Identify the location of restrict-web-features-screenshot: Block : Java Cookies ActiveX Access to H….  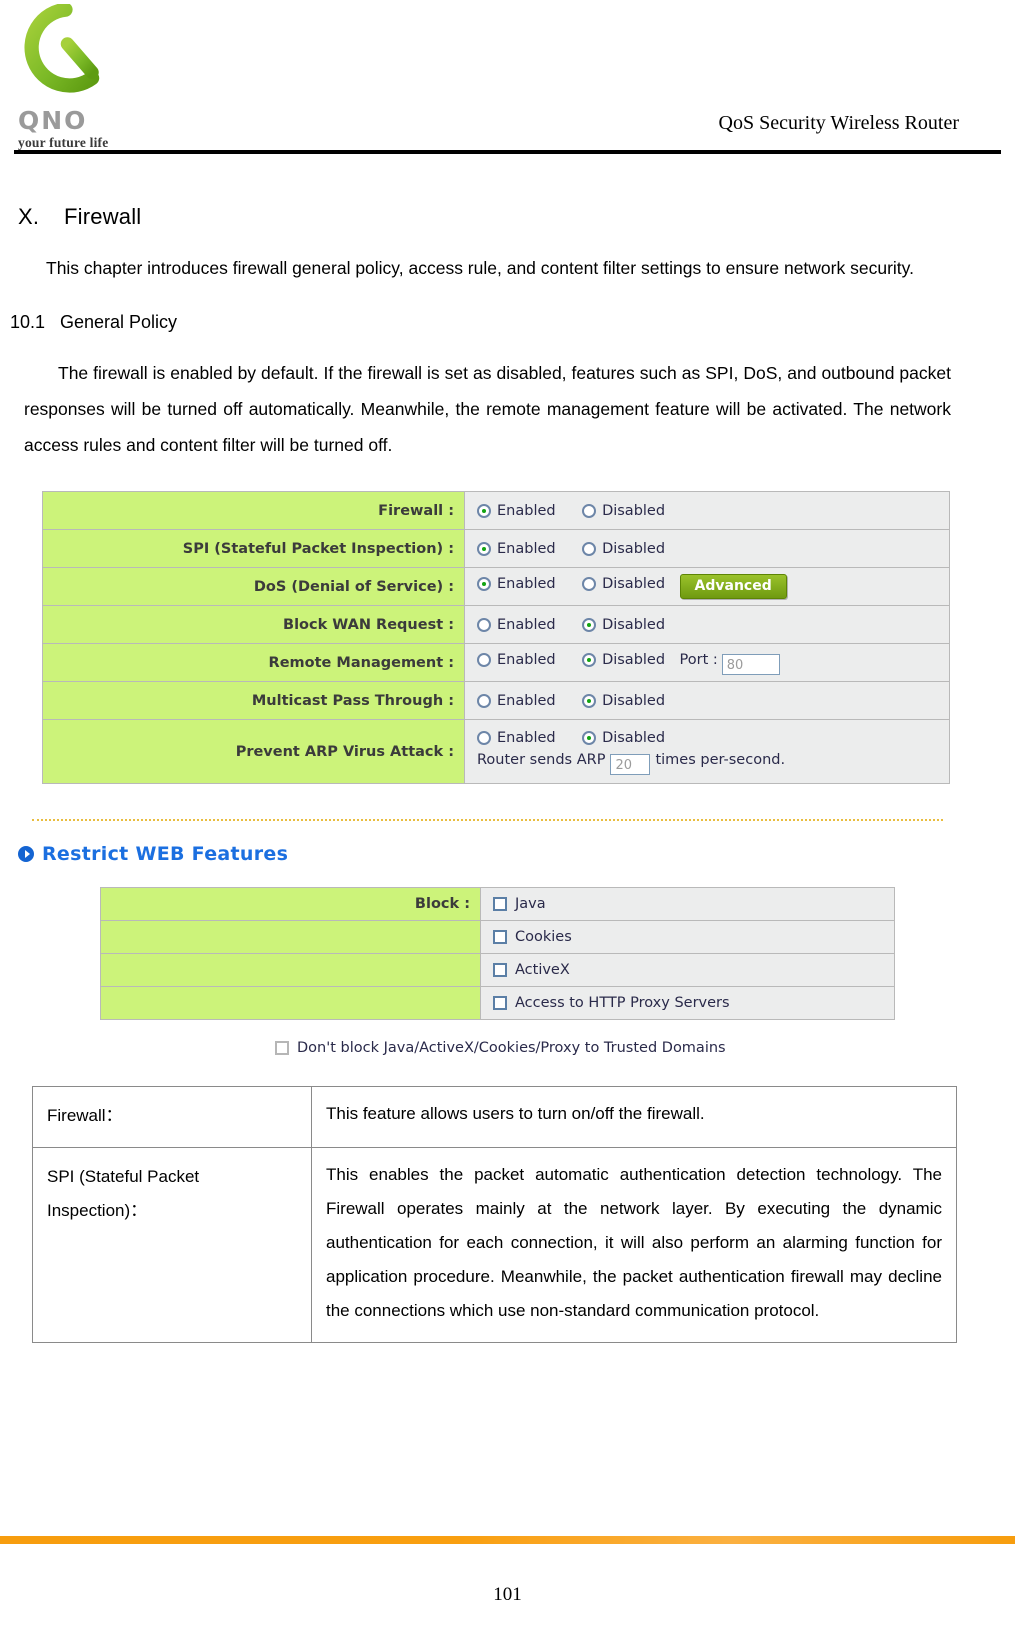
(532, 953).